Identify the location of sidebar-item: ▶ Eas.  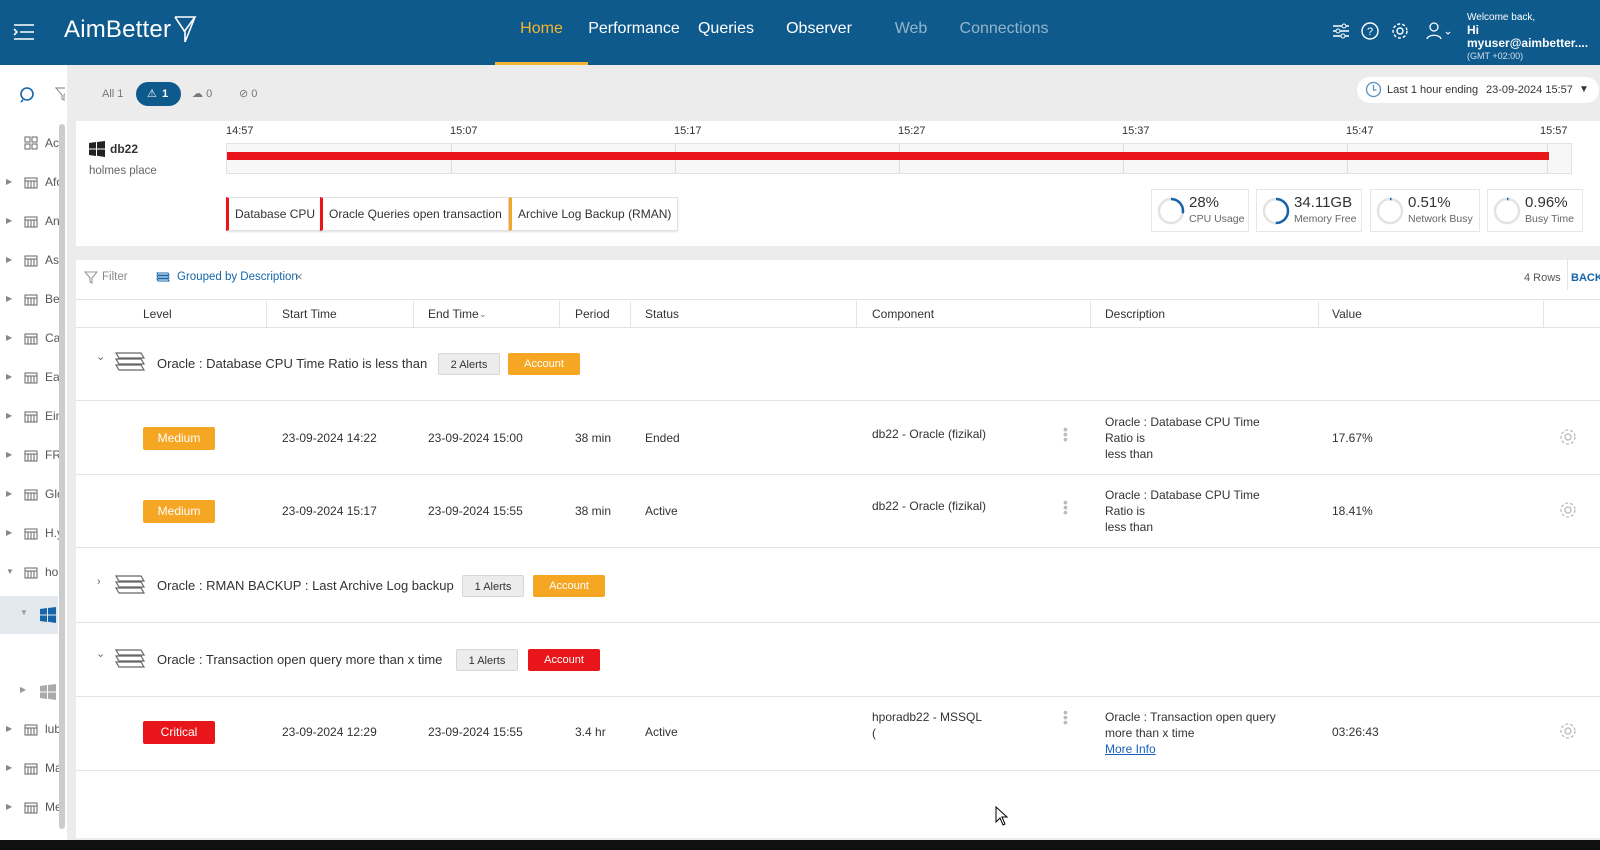
(29, 377).